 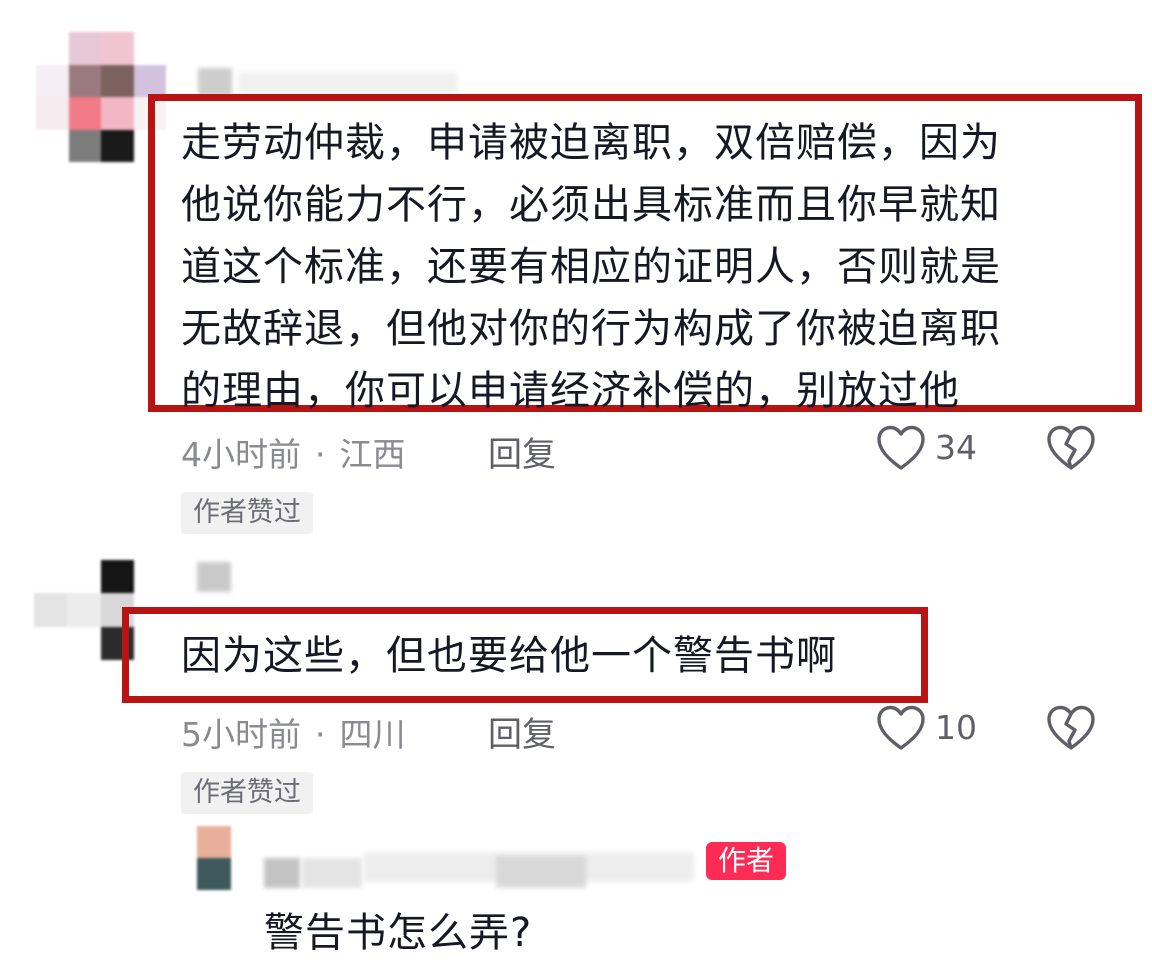 I want to click on comment-text: 因为这些，但也要给他一个警告书啊, so click(x=509, y=656).